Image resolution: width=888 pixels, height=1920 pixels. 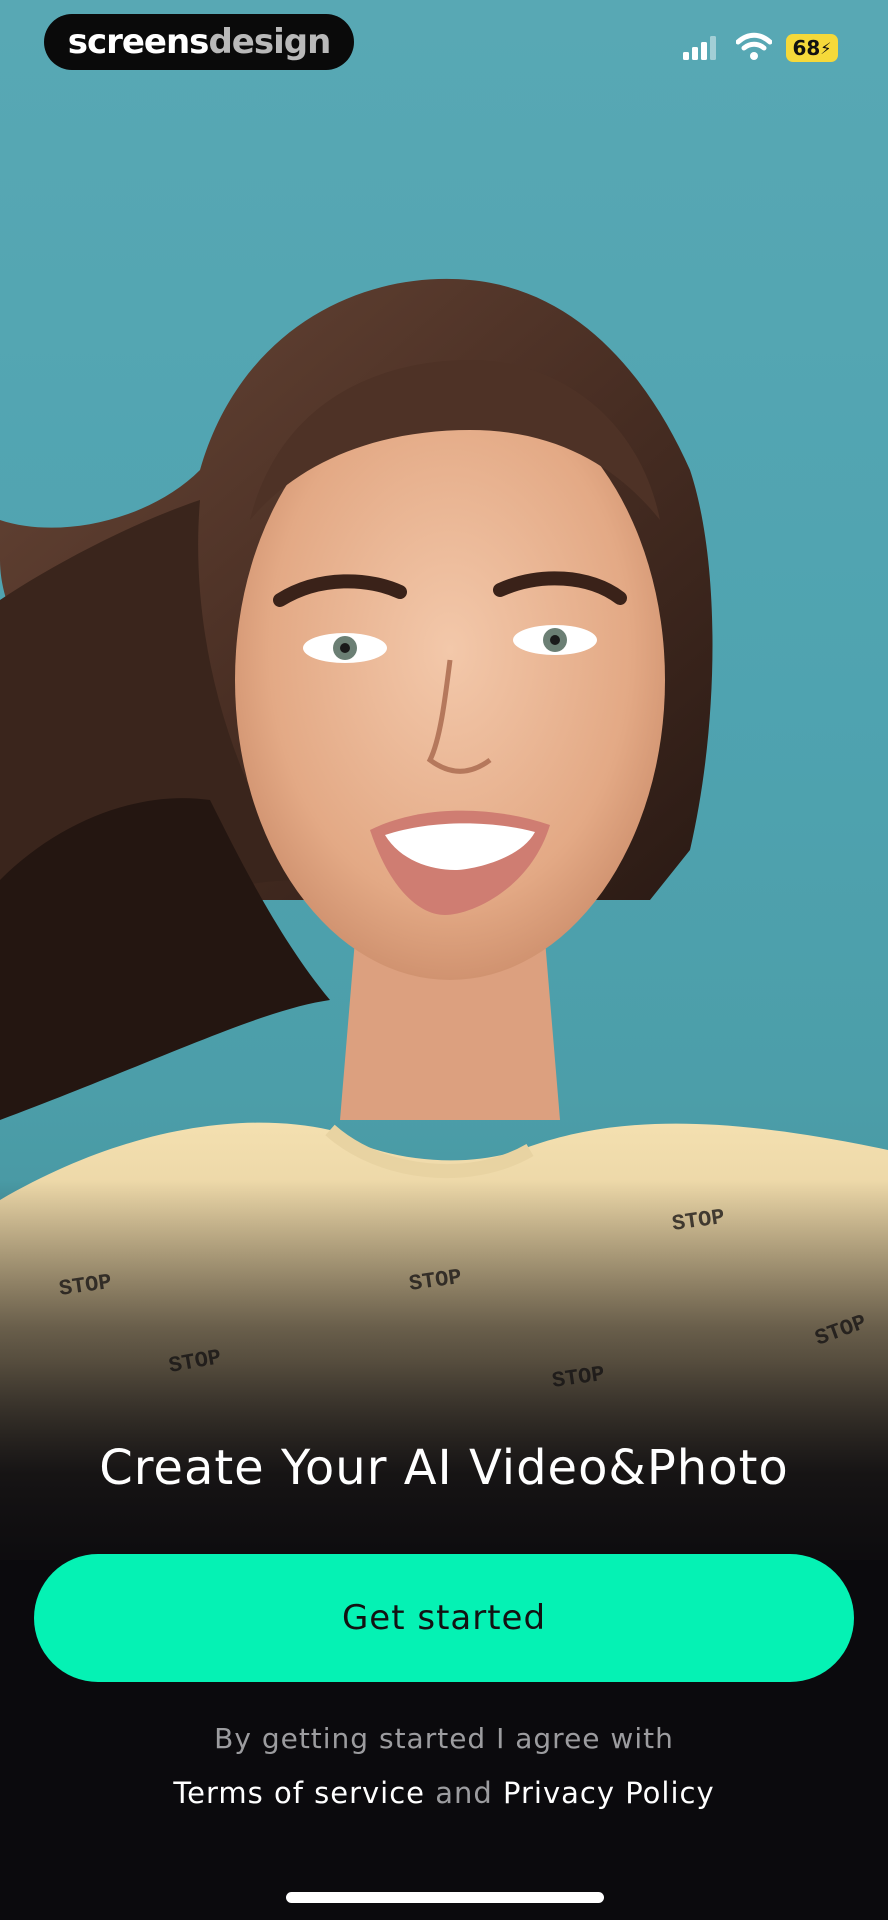 I want to click on status-bar: screens design 68 ⚡, so click(x=444, y=42).